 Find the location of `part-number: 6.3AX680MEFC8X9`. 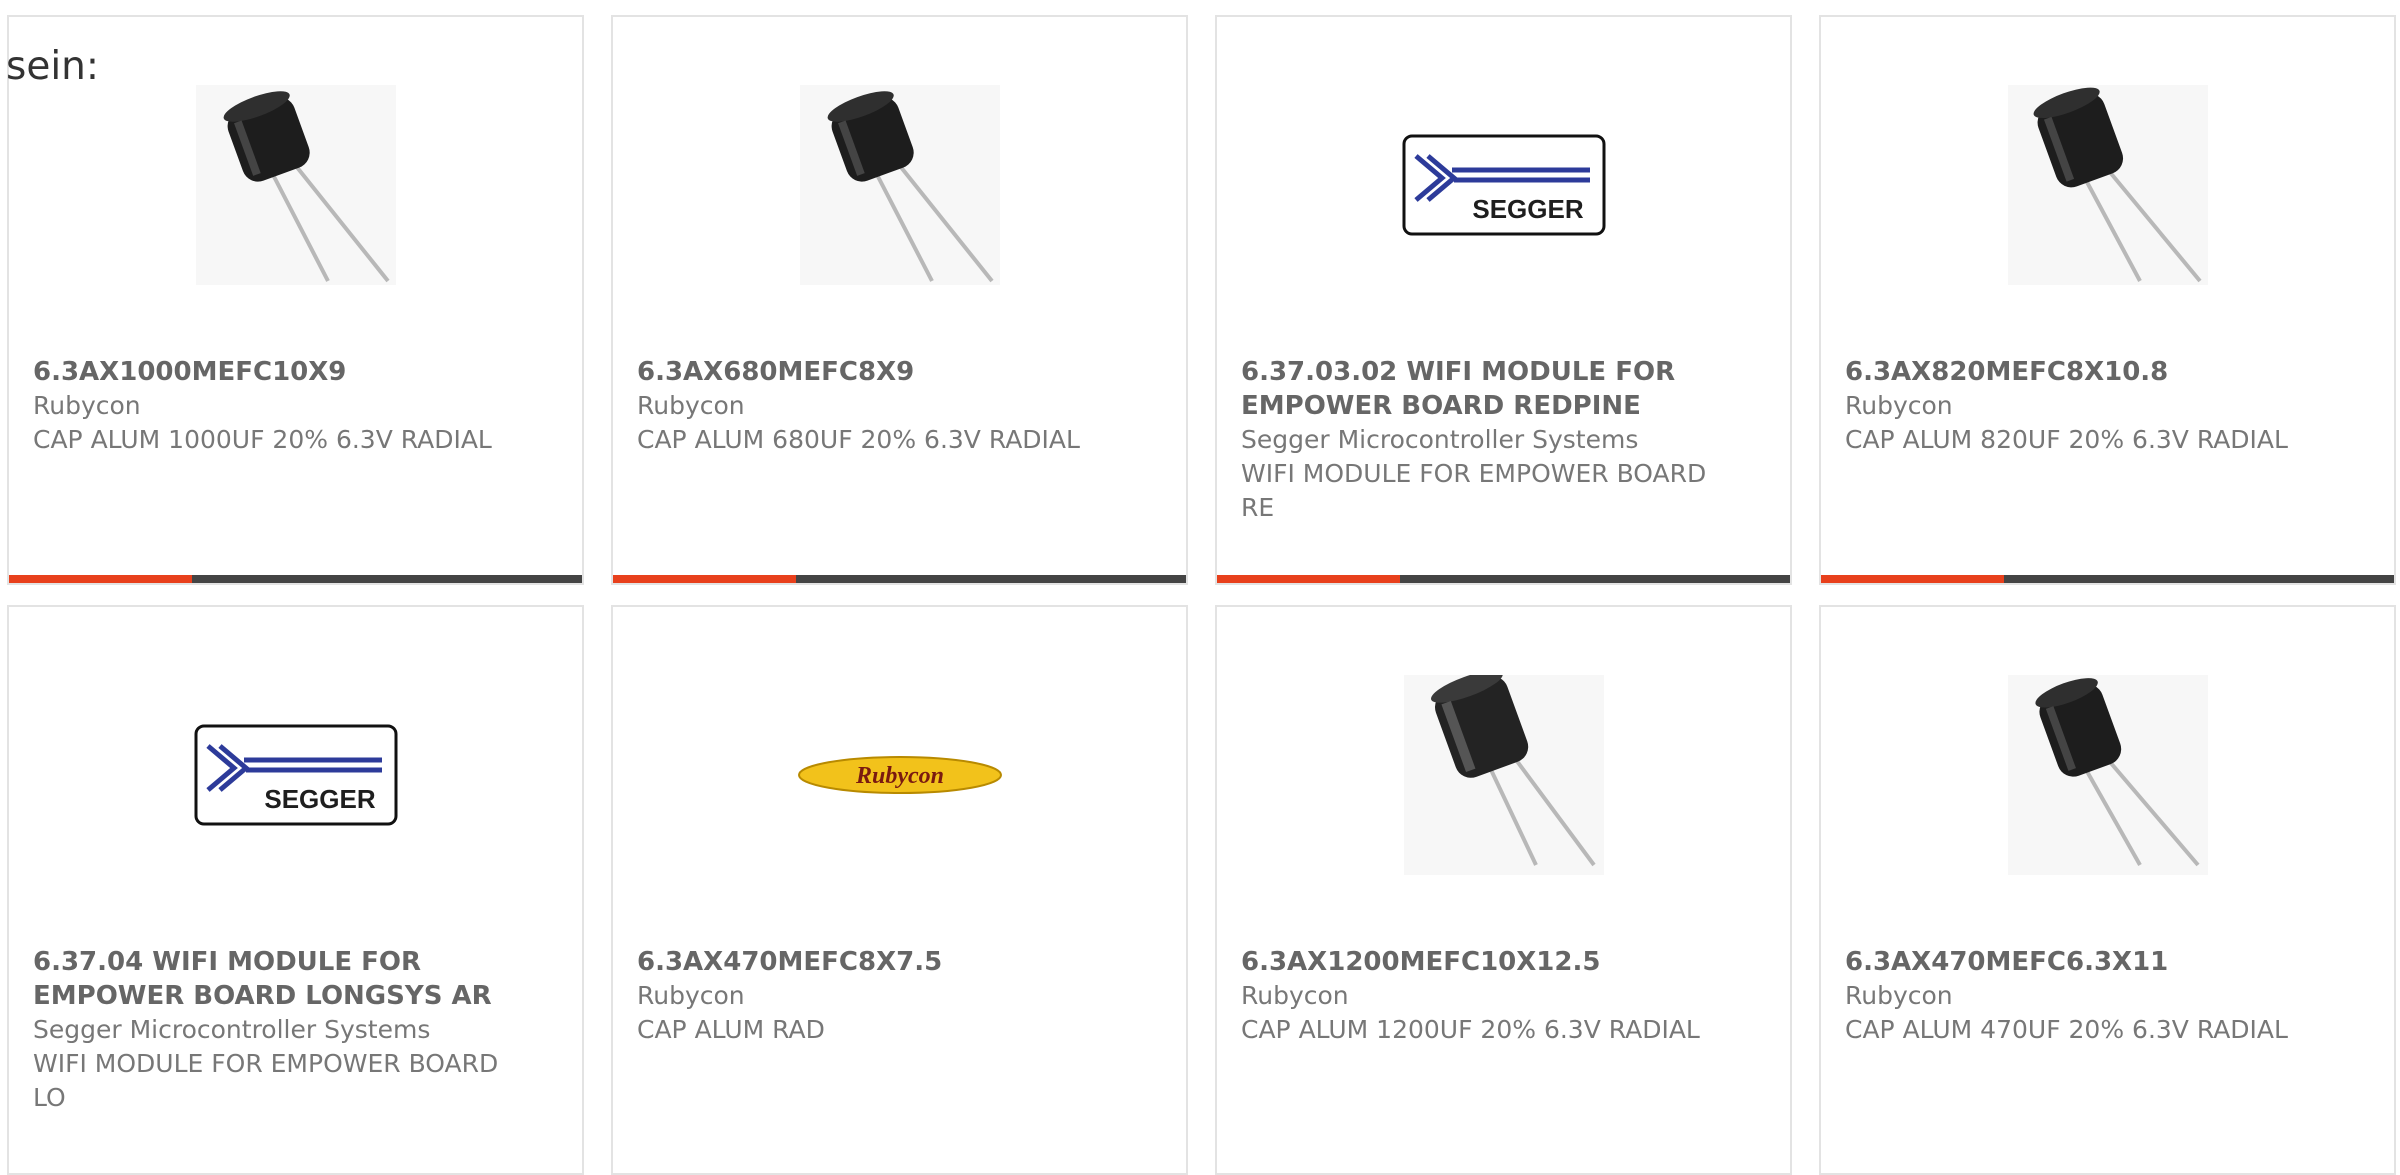

part-number: 6.3AX680MEFC8X9 is located at coordinates (872, 372).